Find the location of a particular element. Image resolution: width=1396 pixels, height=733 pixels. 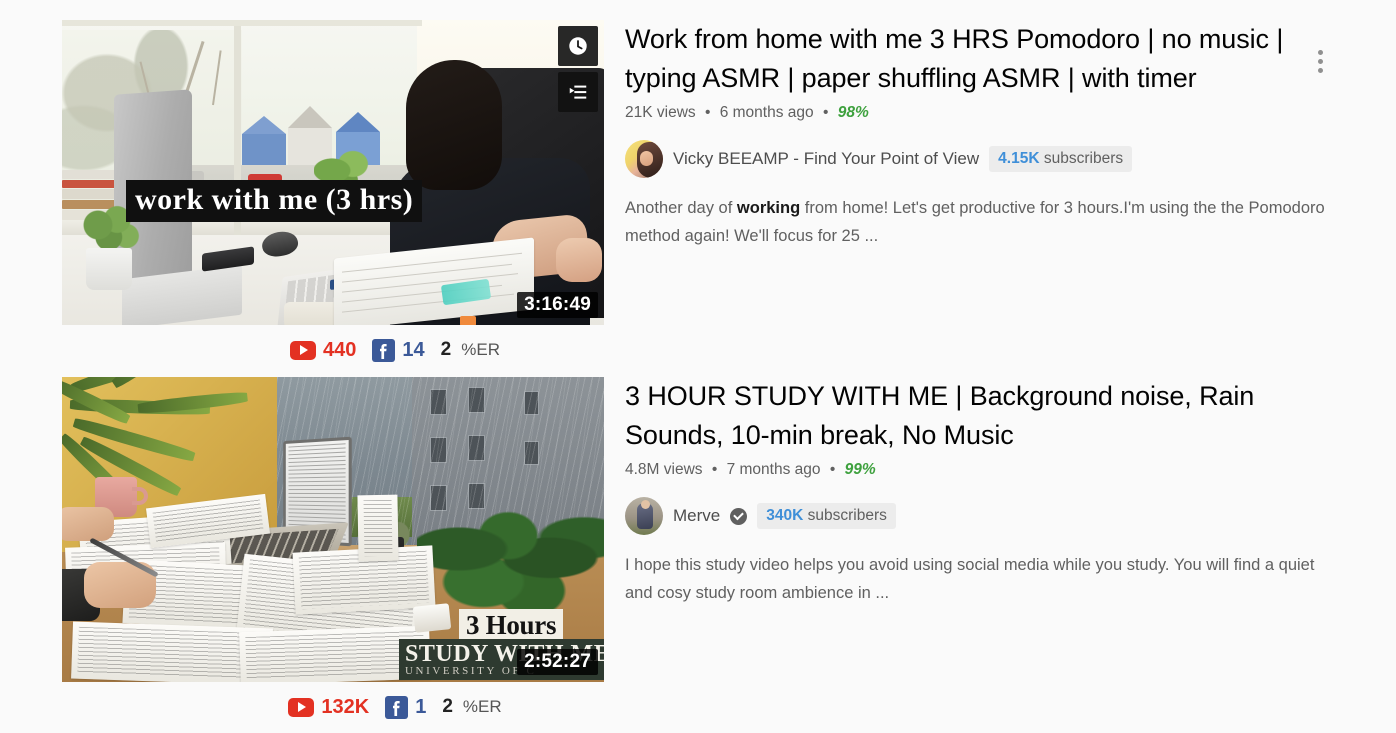

subscriber-badge: 4.15K subscribers is located at coordinates (1061, 159).